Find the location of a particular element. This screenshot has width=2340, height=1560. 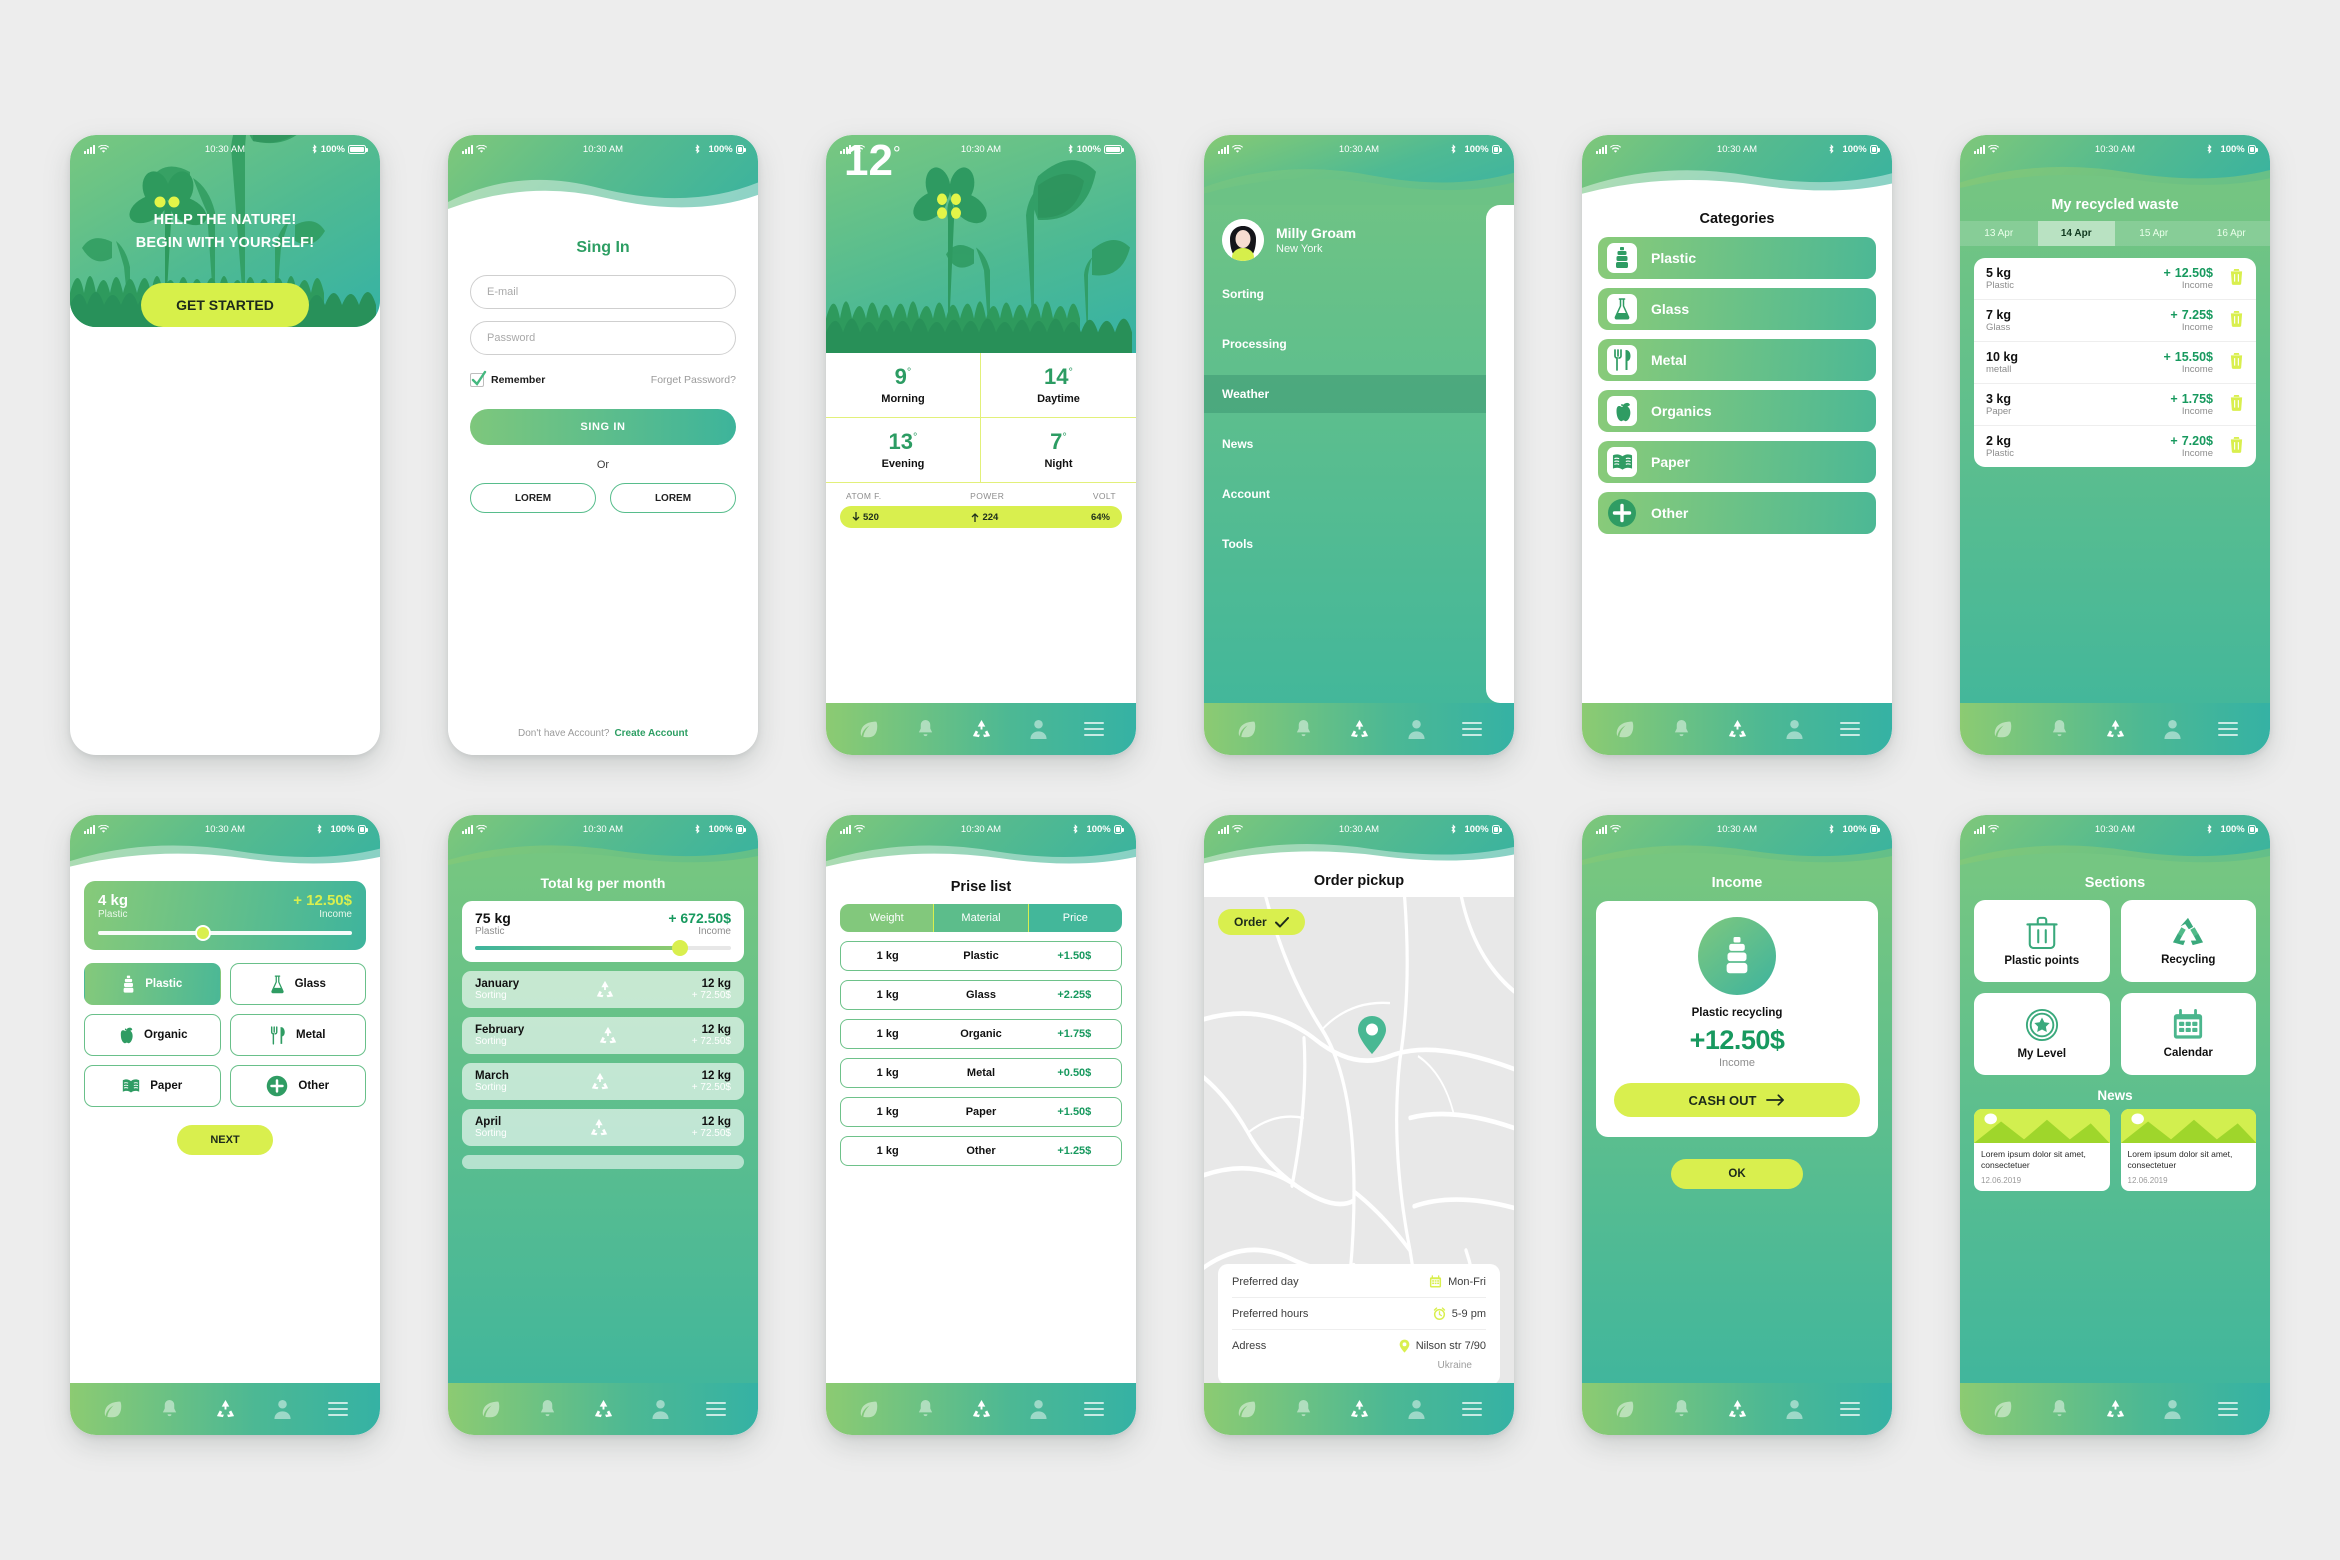

category-row-plastic: Plastic is located at coordinates (1737, 258).